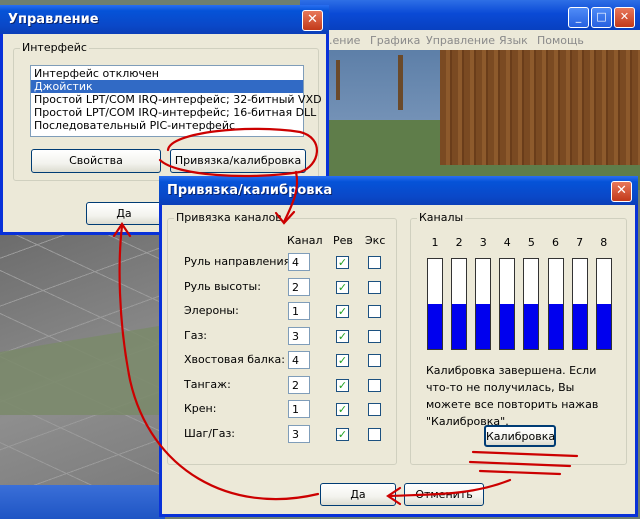 The image size is (640, 519). Describe the element at coordinates (164, 19) in the screenshot. I see `control-dialog-titlebar: Управление ✕` at that location.